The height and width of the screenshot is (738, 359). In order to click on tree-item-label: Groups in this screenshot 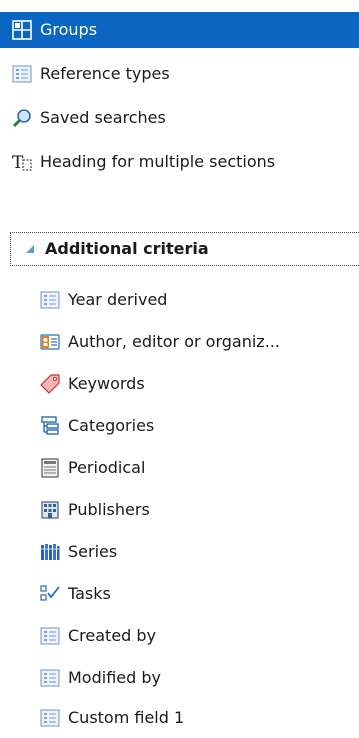, I will do `click(69, 29)`.